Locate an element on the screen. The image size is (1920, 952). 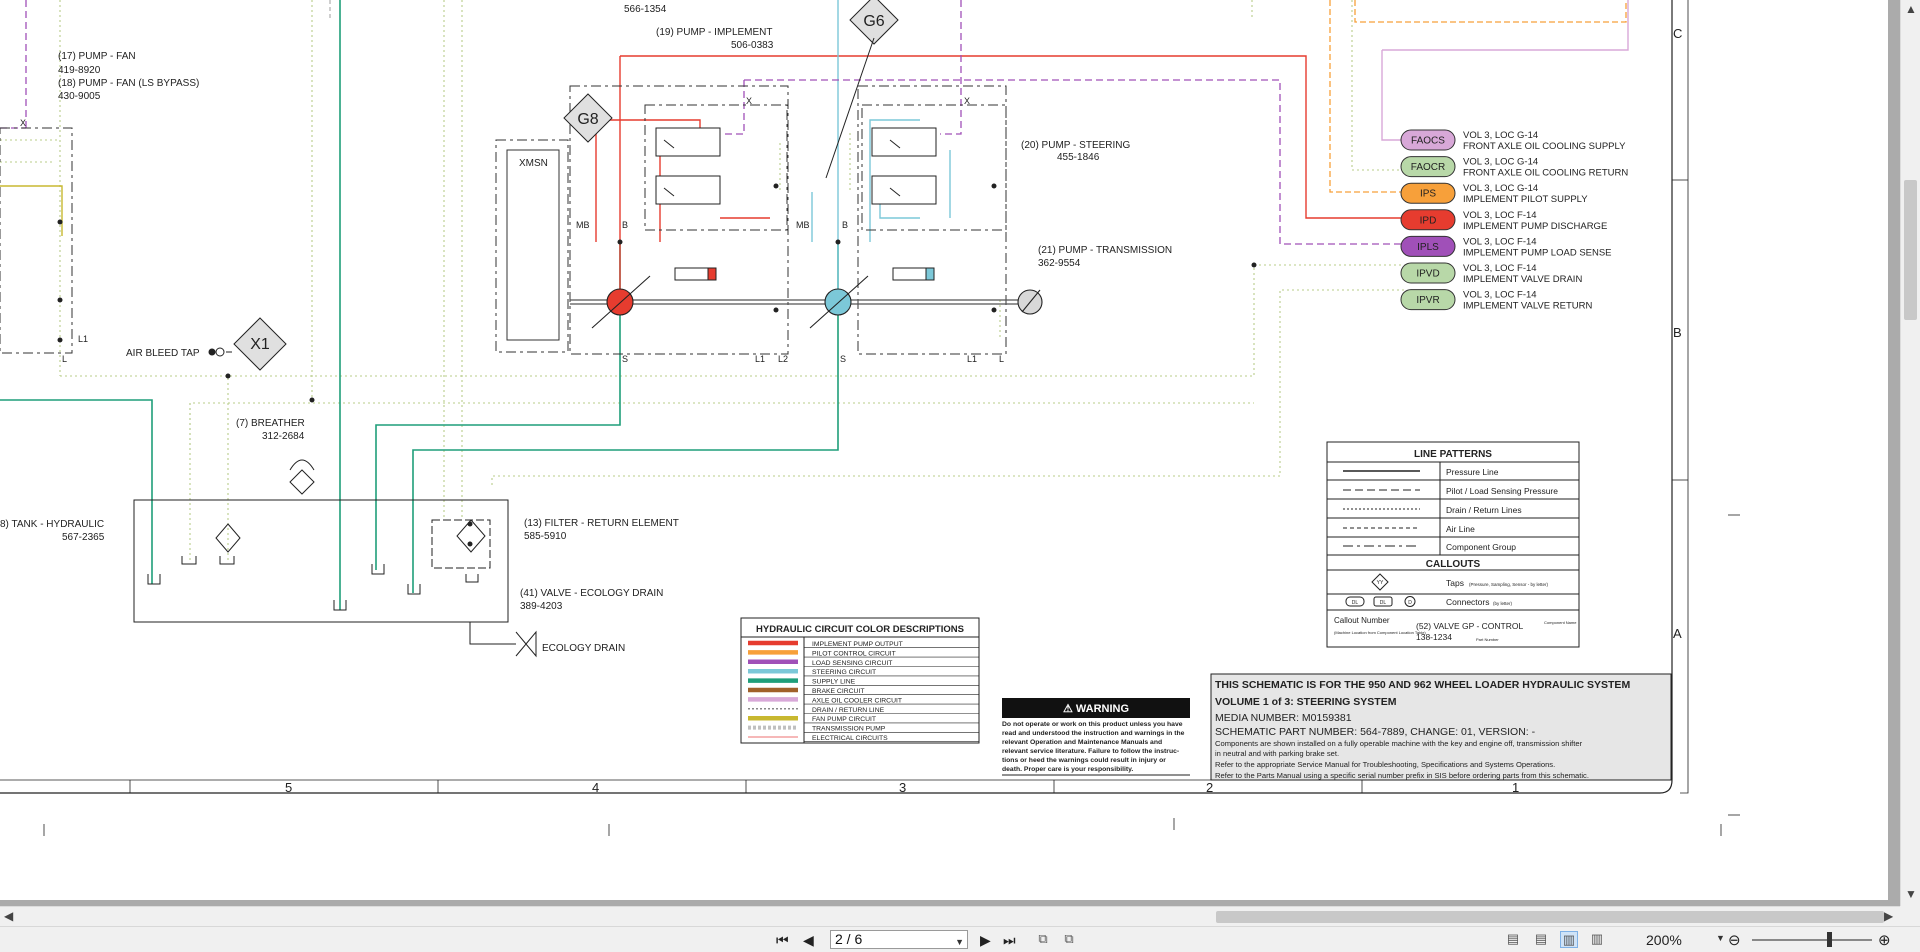
callout-g8: G8 is located at coordinates (587, 119).